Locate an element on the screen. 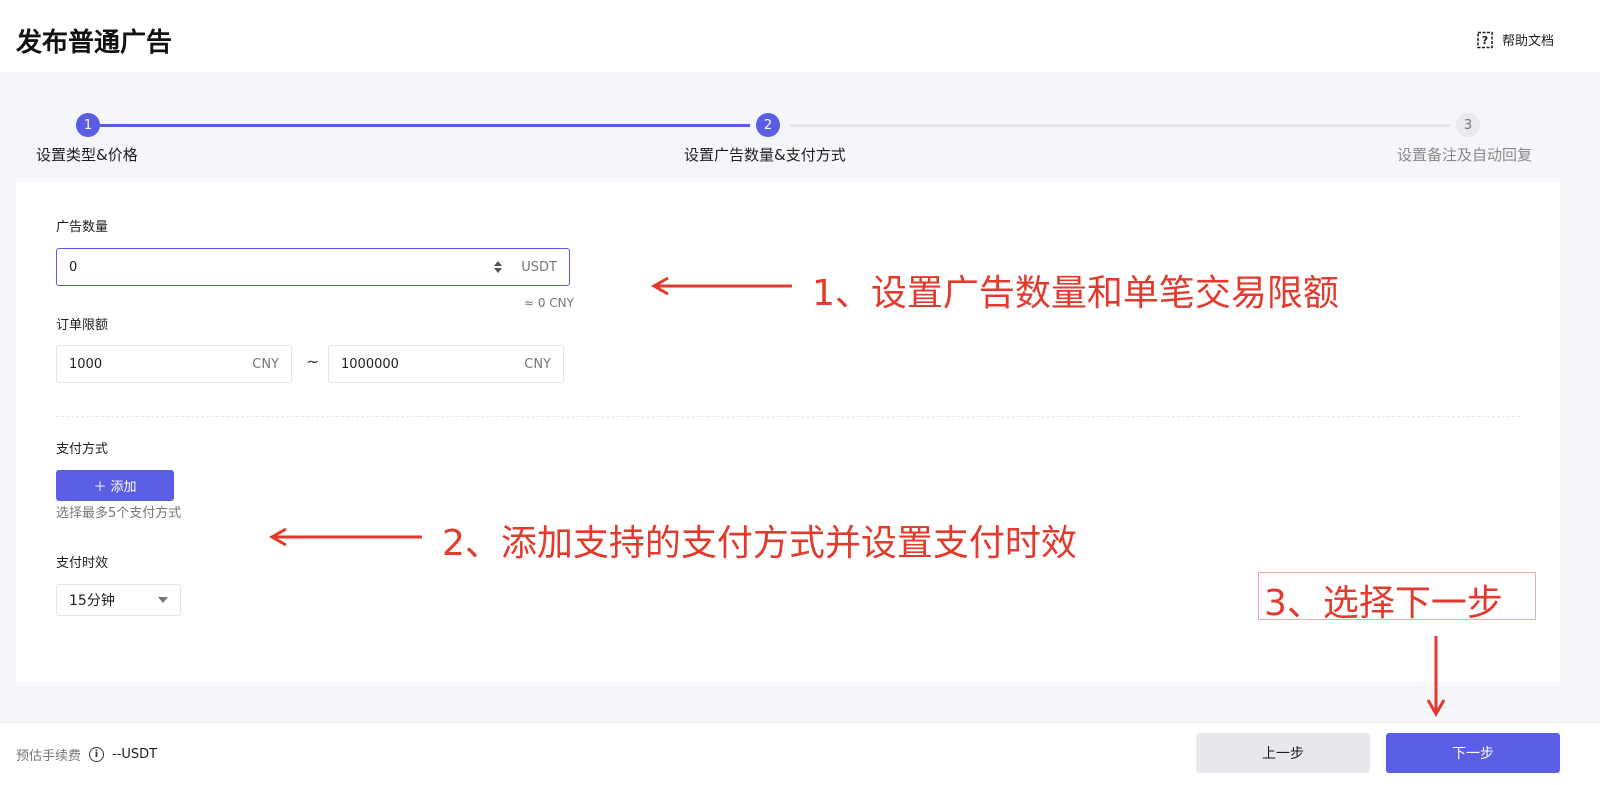  payment-time-select: 15分钟 is located at coordinates (118, 600).